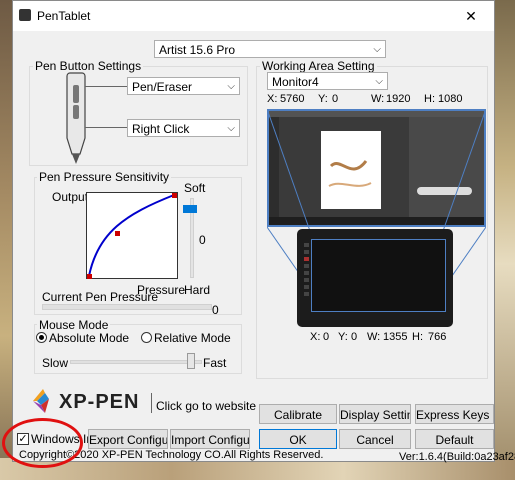  What do you see at coordinates (99, 402) in the screenshot?
I see `xppen-logo-text: XP-PEN` at bounding box center [99, 402].